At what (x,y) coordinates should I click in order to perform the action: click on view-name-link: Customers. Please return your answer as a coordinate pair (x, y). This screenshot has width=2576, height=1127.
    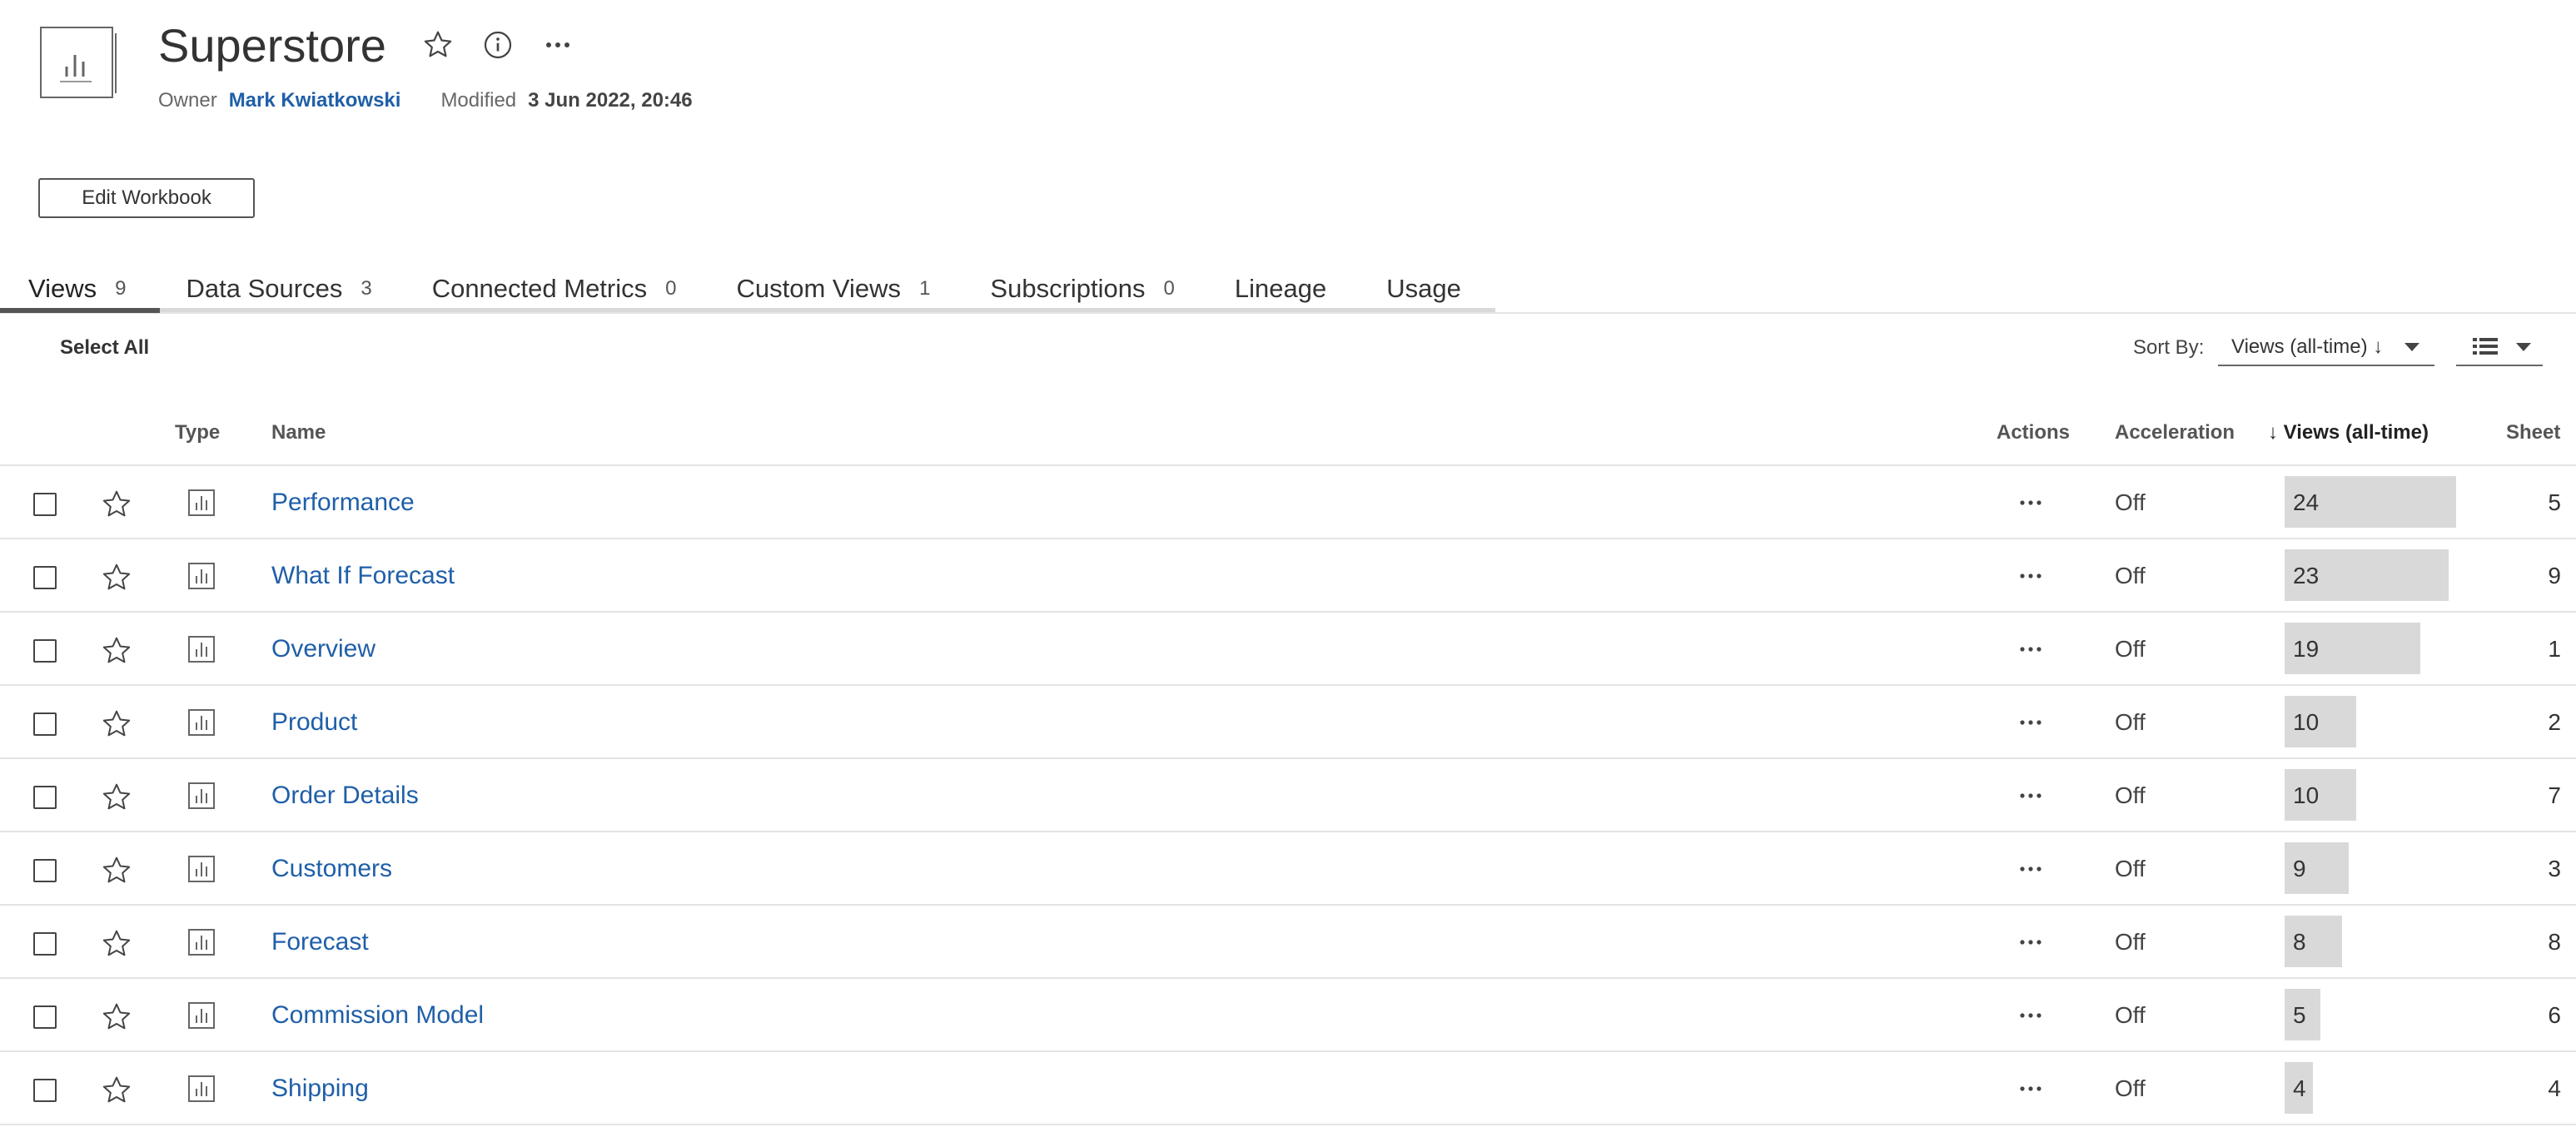
    Looking at the image, I should click on (331, 869).